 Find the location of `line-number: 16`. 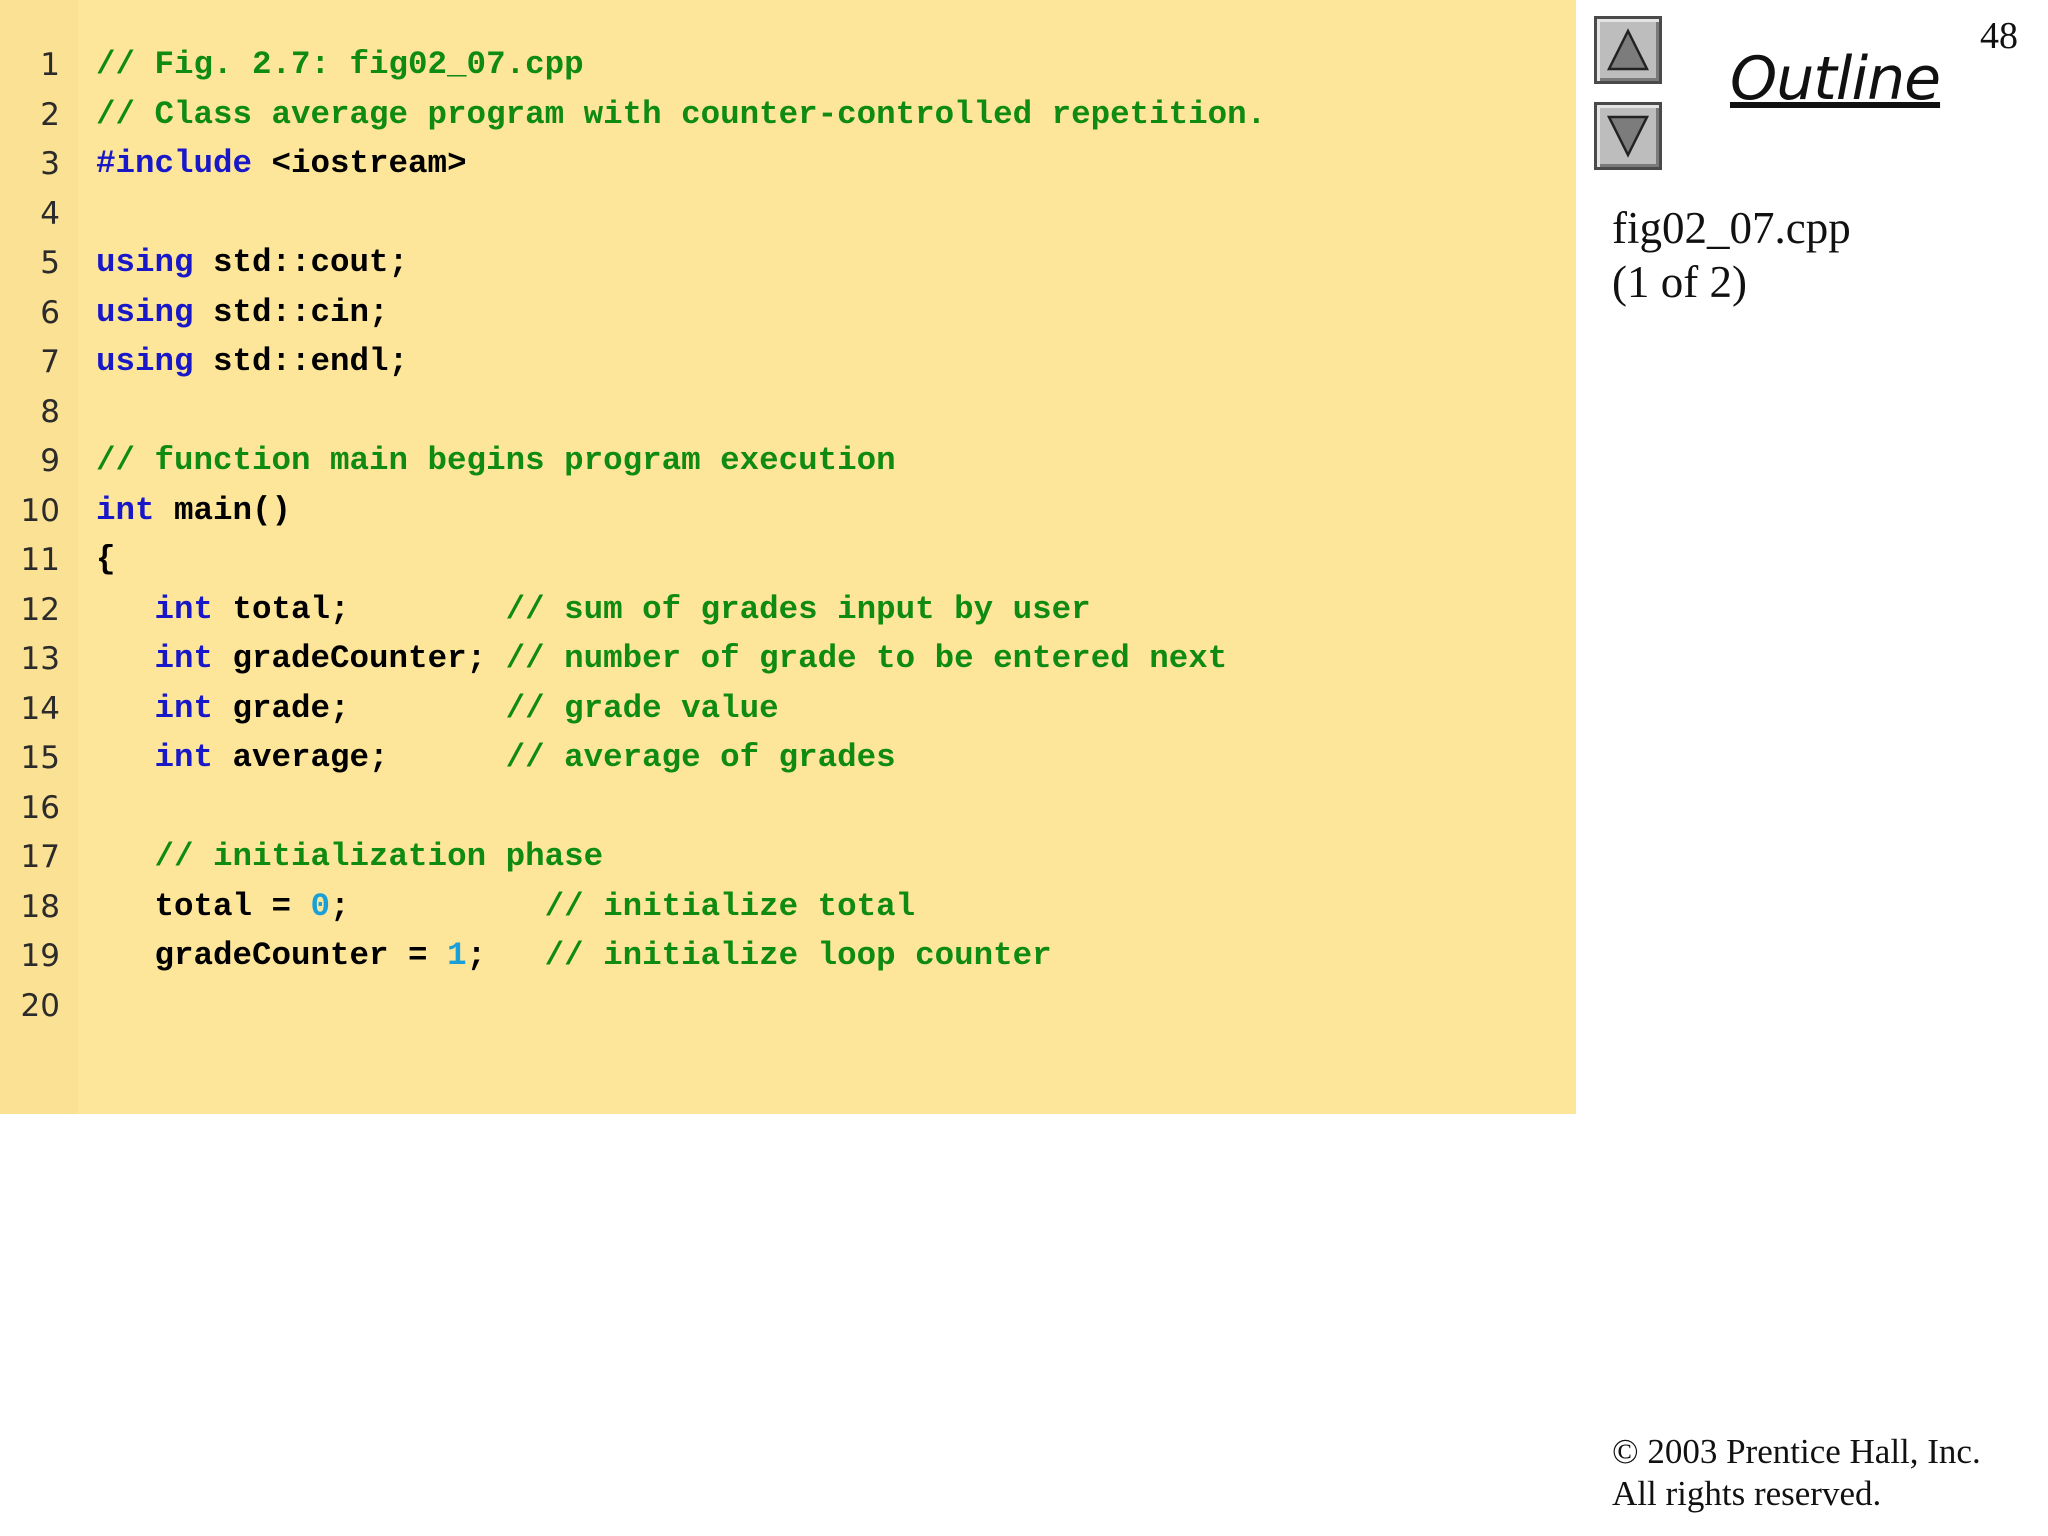

line-number: 16 is located at coordinates (40, 807).